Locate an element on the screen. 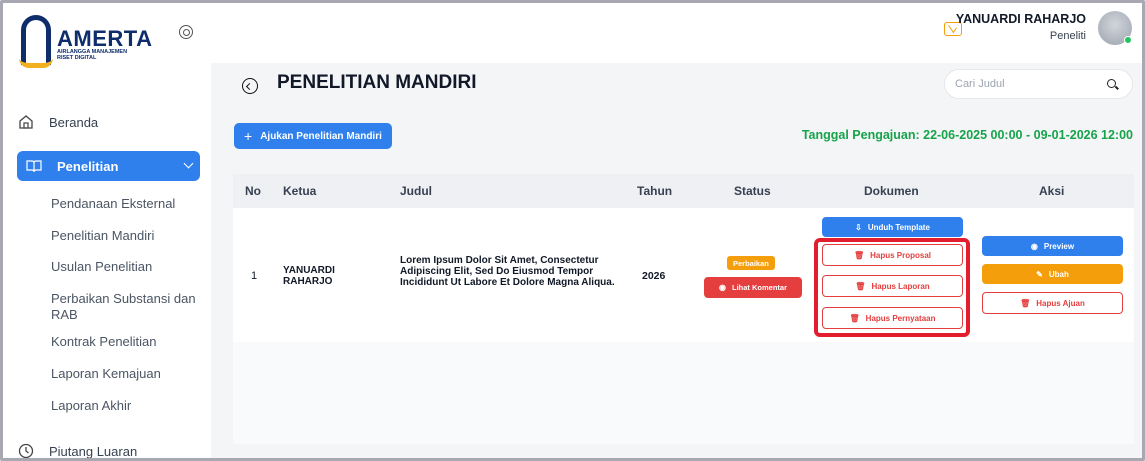  sidebar-subitem-pendanaan-eksternal: Pendanaan Eksternal is located at coordinates (126, 204).